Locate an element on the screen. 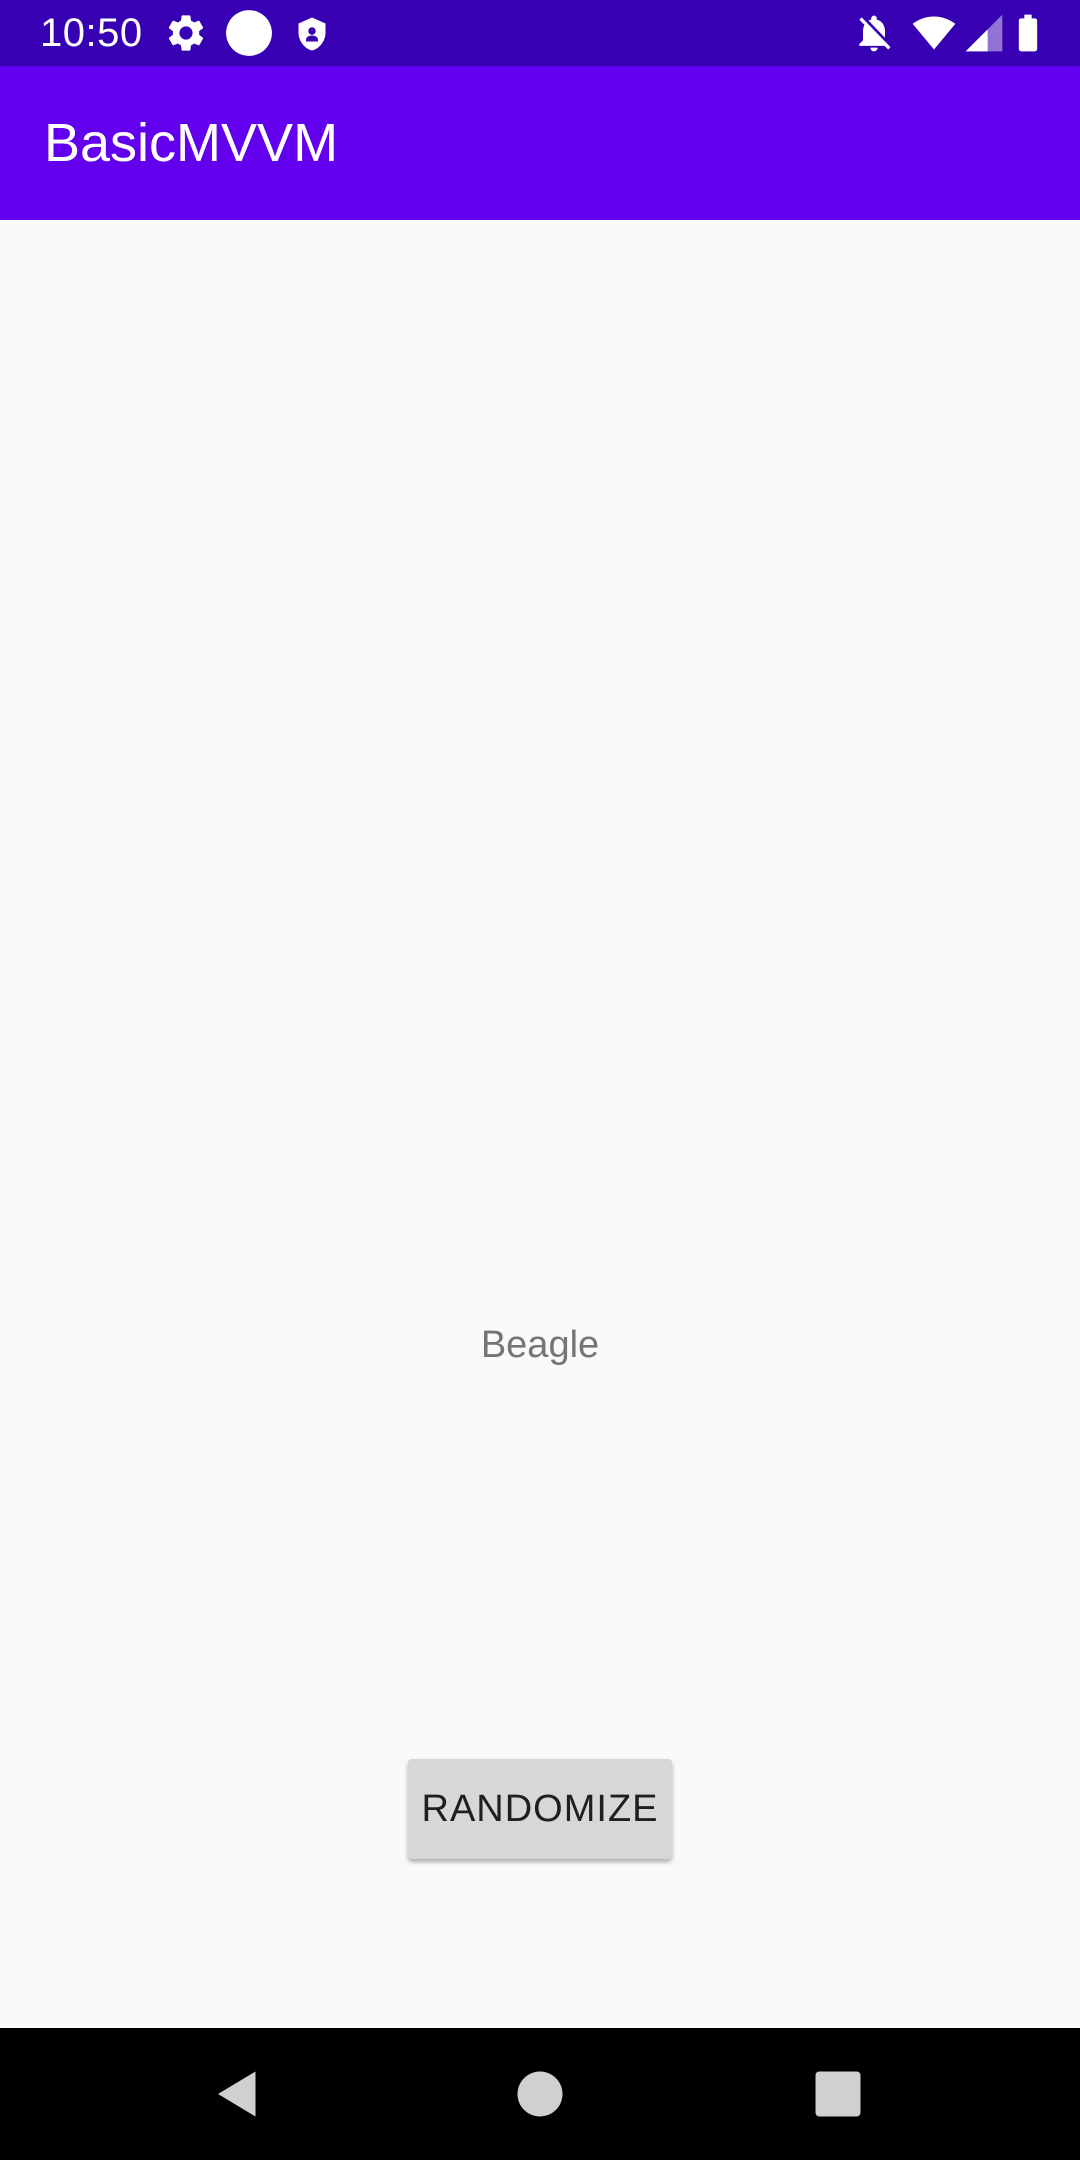 The image size is (1080, 2160). recents-icon is located at coordinates (838, 2094).